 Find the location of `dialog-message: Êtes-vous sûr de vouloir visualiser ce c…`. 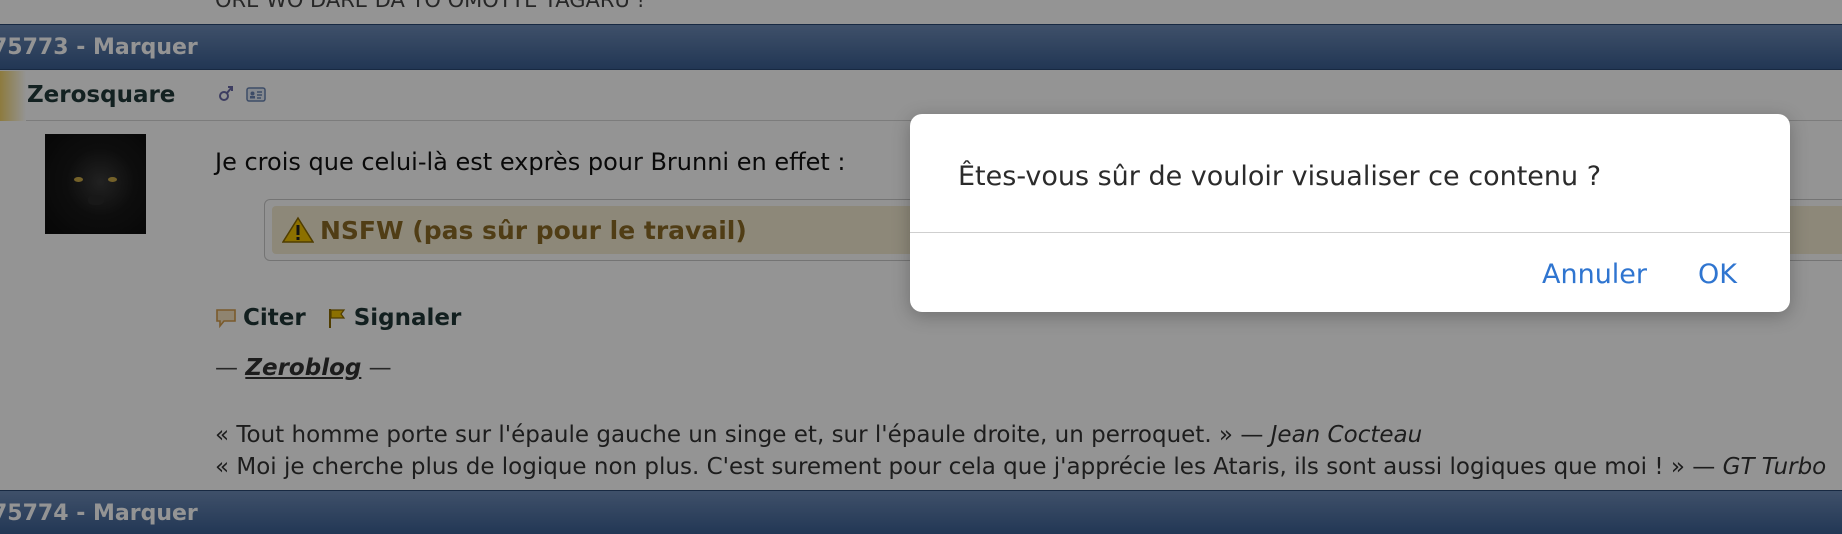

dialog-message: Êtes-vous sûr de vouloir visualiser ce c… is located at coordinates (1280, 176).